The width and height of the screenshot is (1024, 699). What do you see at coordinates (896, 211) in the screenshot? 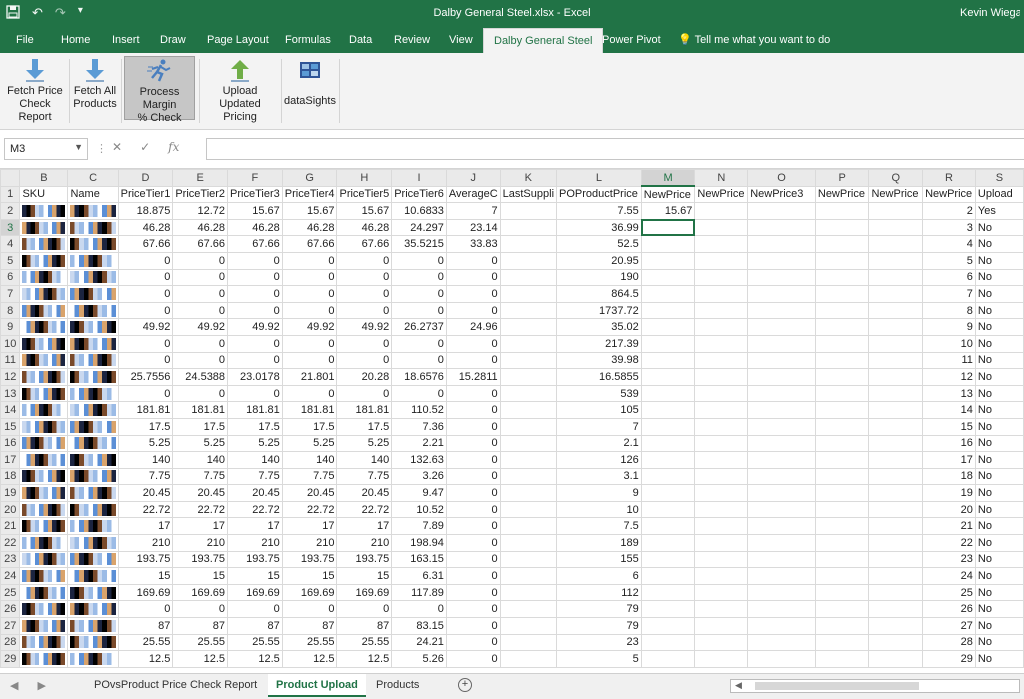
I see `cell-q2` at bounding box center [896, 211].